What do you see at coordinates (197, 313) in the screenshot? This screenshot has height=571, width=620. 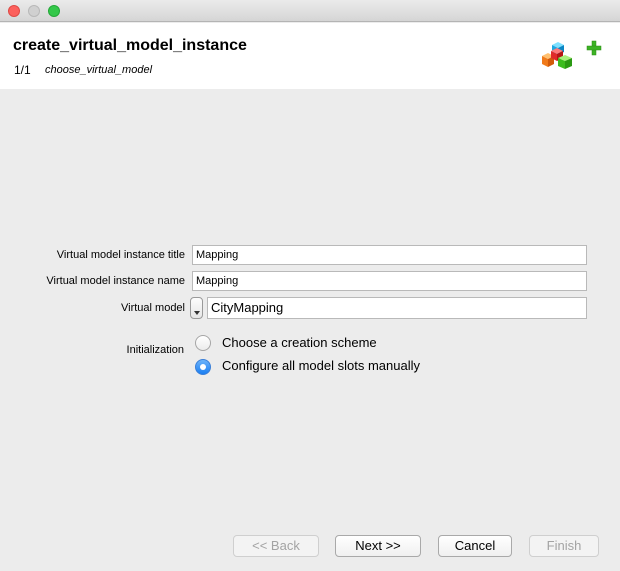 I see `chevron-down-icon` at bounding box center [197, 313].